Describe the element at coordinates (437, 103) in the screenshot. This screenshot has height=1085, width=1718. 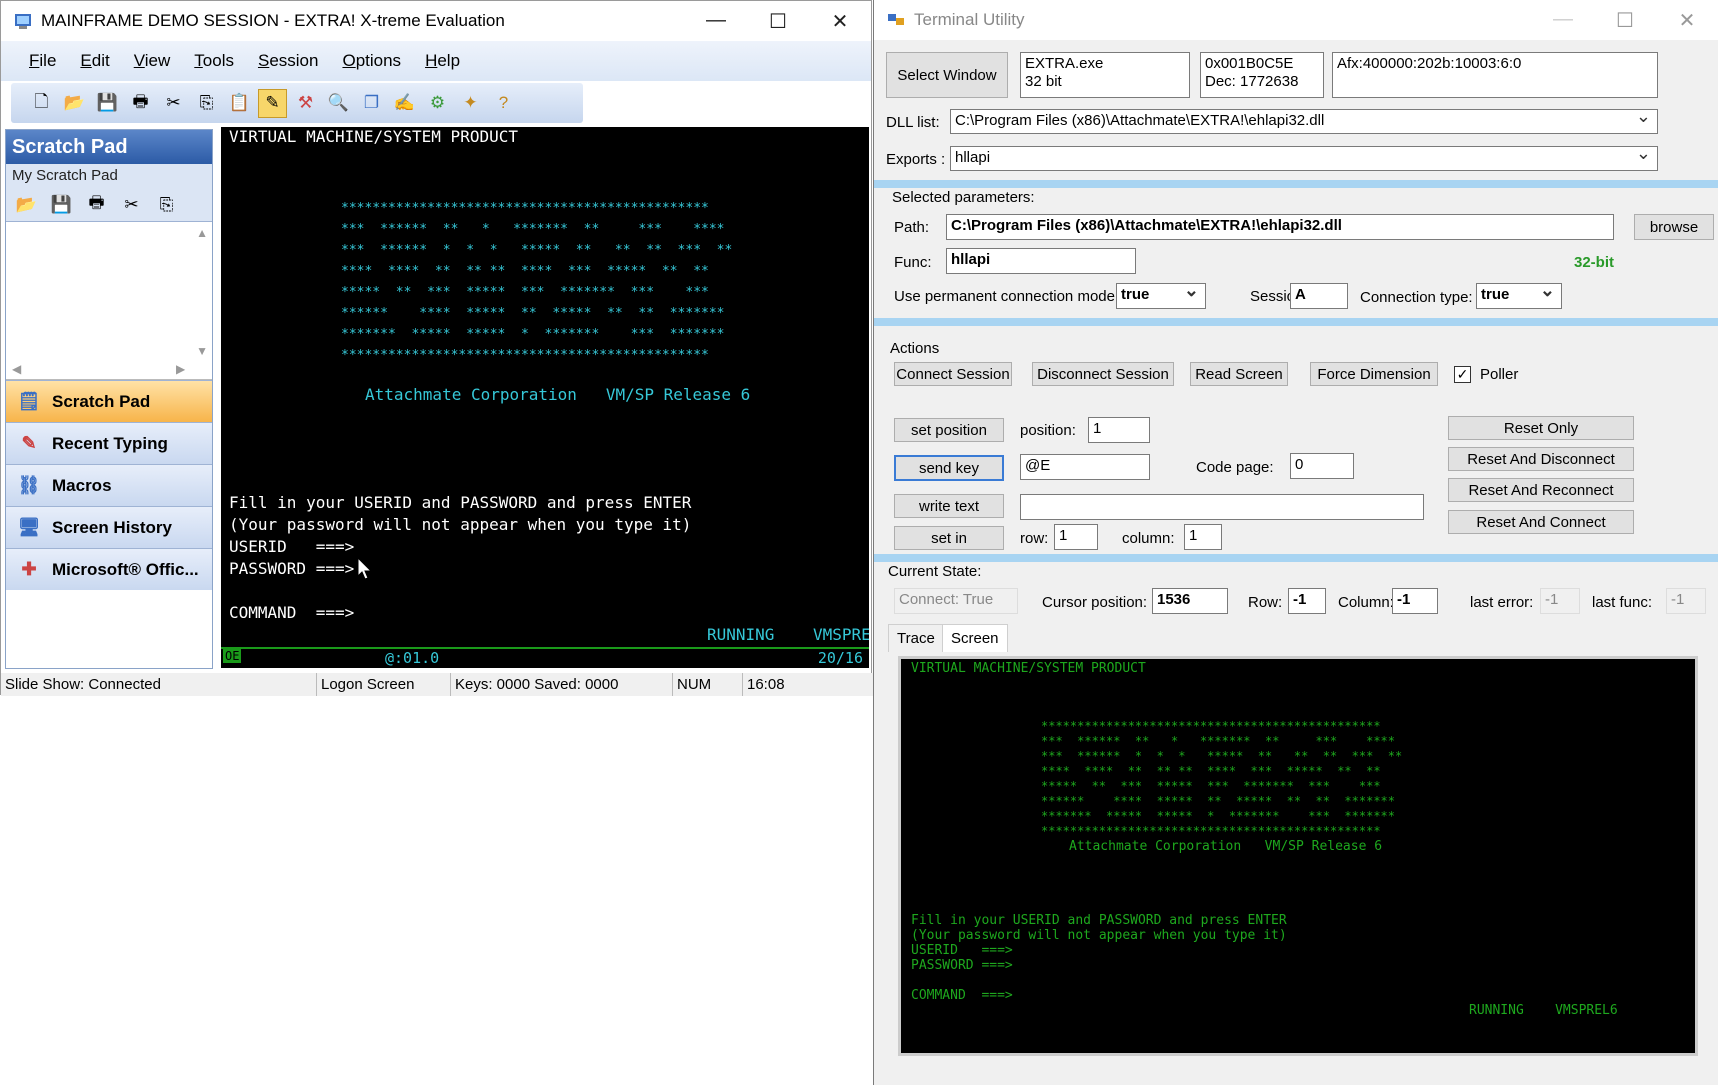
I see `macro-icon: ⚙` at that location.